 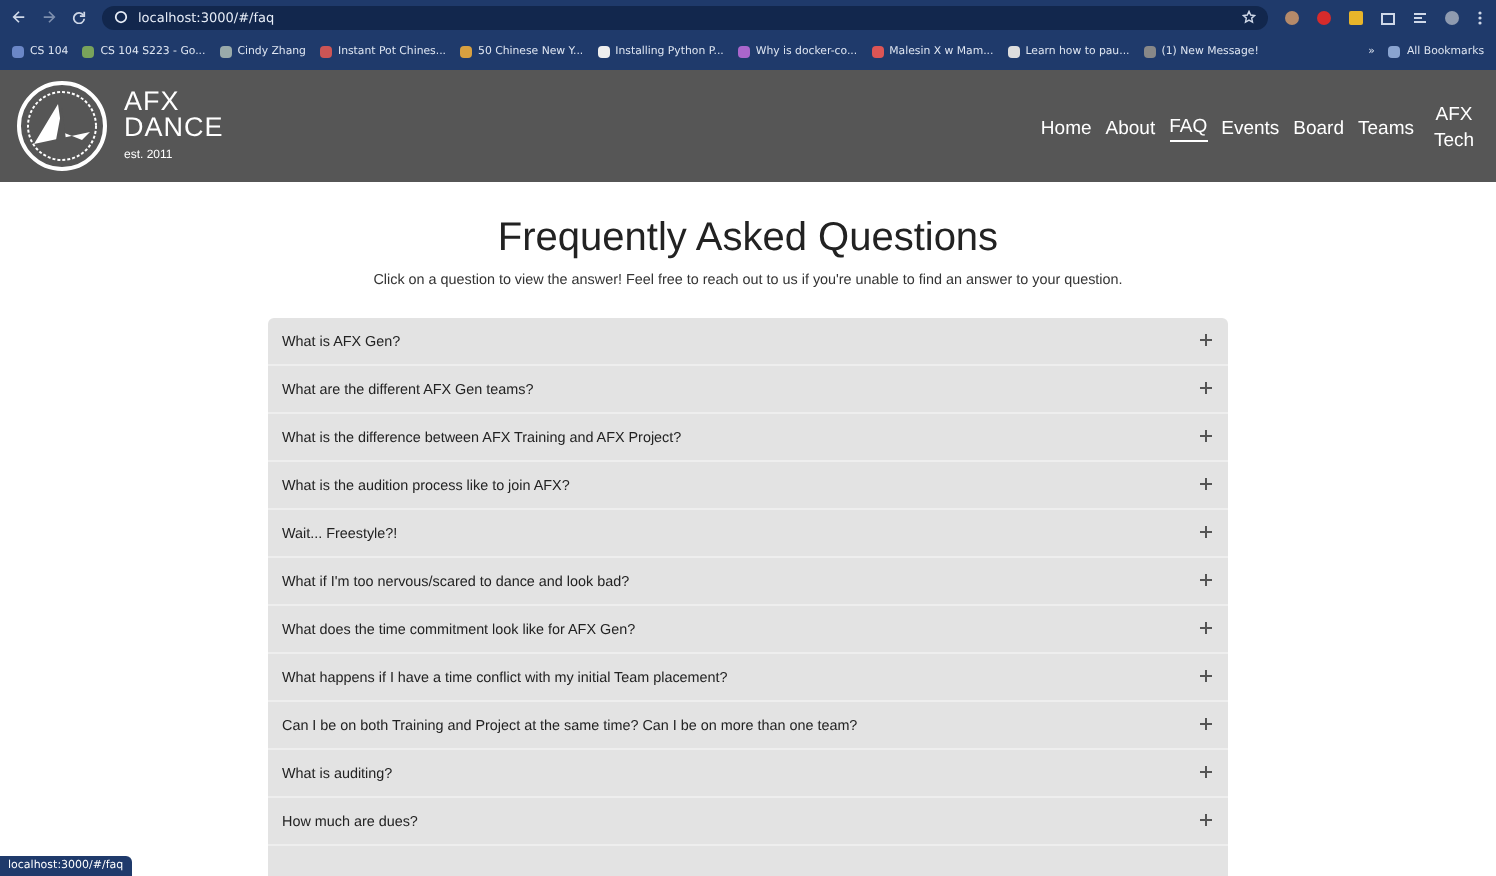 I want to click on side-panel-icon, so click(x=1420, y=17).